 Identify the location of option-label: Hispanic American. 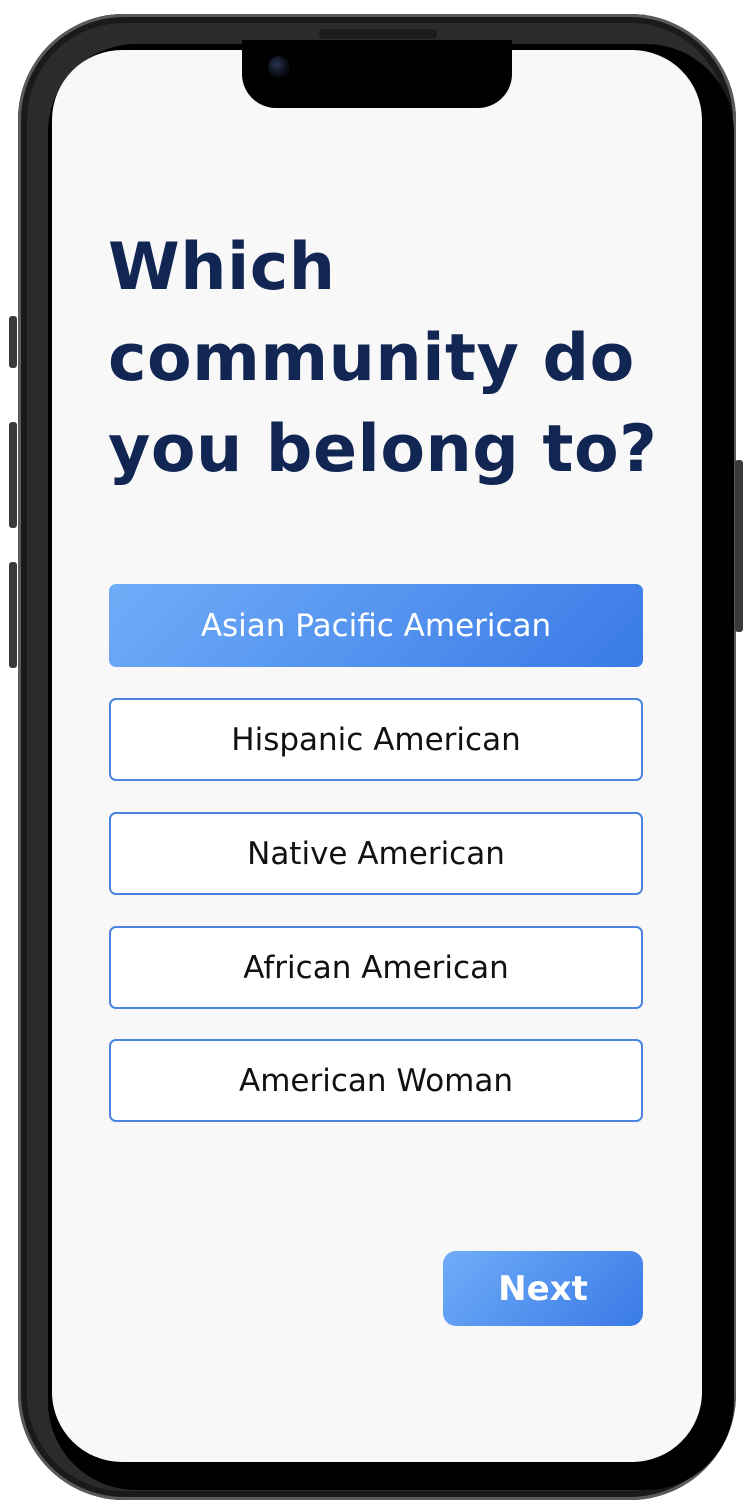
(376, 739).